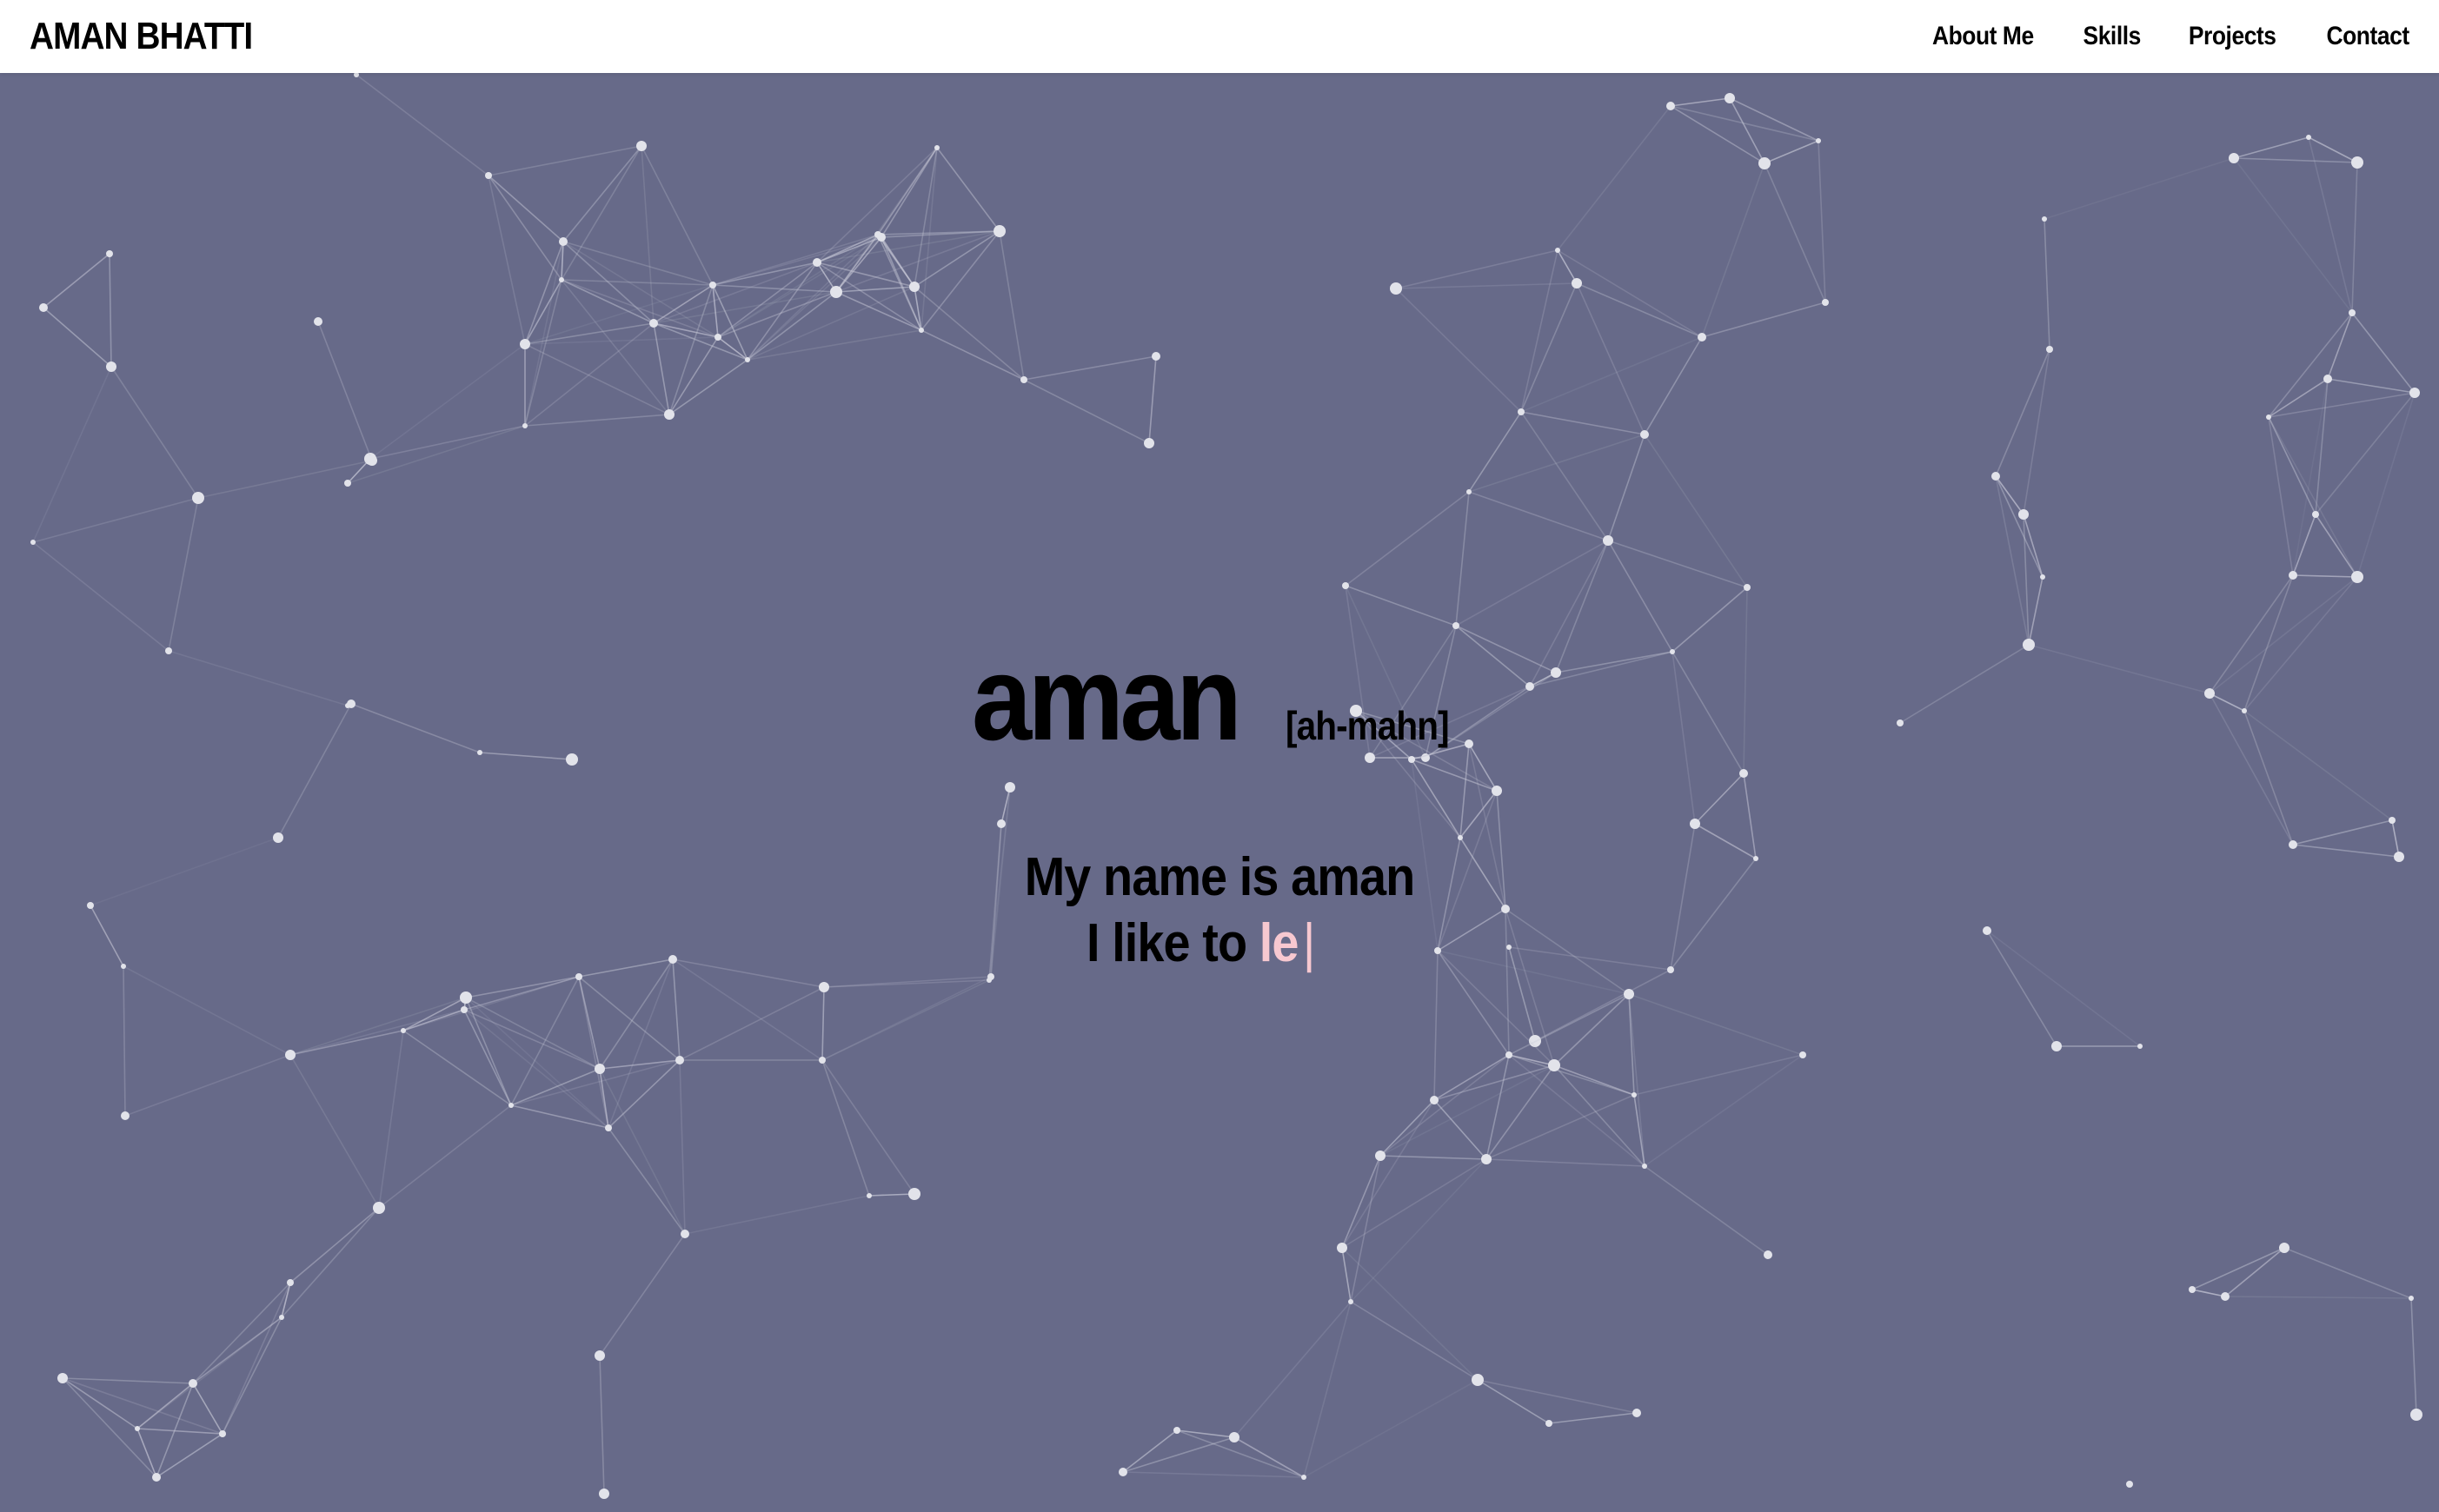 Image resolution: width=2439 pixels, height=1512 pixels. Describe the element at coordinates (1173, 943) in the screenshot. I see `tagline-prefix: I like to` at that location.